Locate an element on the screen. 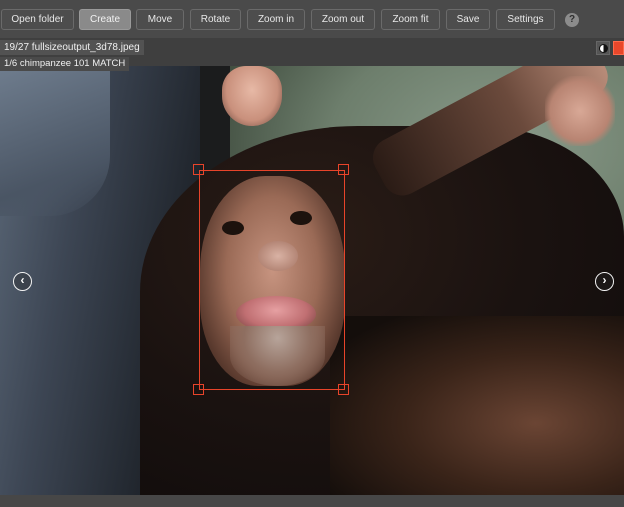 This screenshot has width=624, height=507. next-image-button: › is located at coordinates (604, 281).